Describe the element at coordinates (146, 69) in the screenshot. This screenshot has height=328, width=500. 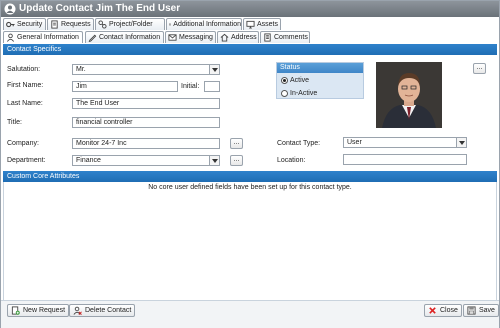
I see `salutation-select: Mr.` at that location.